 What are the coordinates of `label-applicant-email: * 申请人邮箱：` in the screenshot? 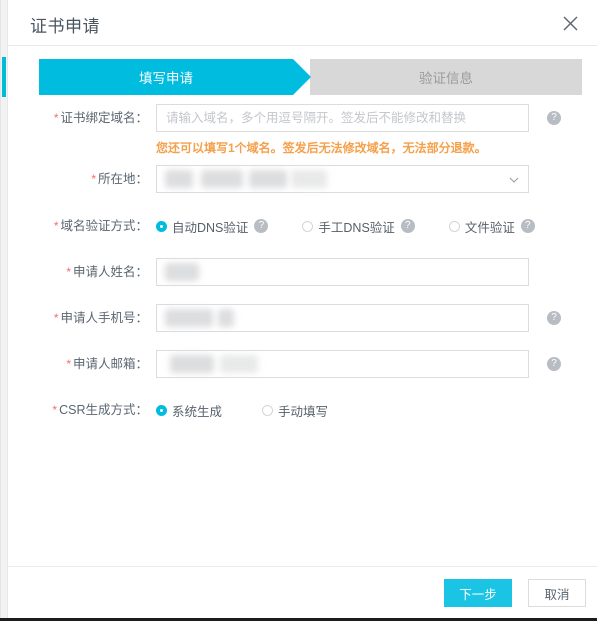 It's located at (82, 364).